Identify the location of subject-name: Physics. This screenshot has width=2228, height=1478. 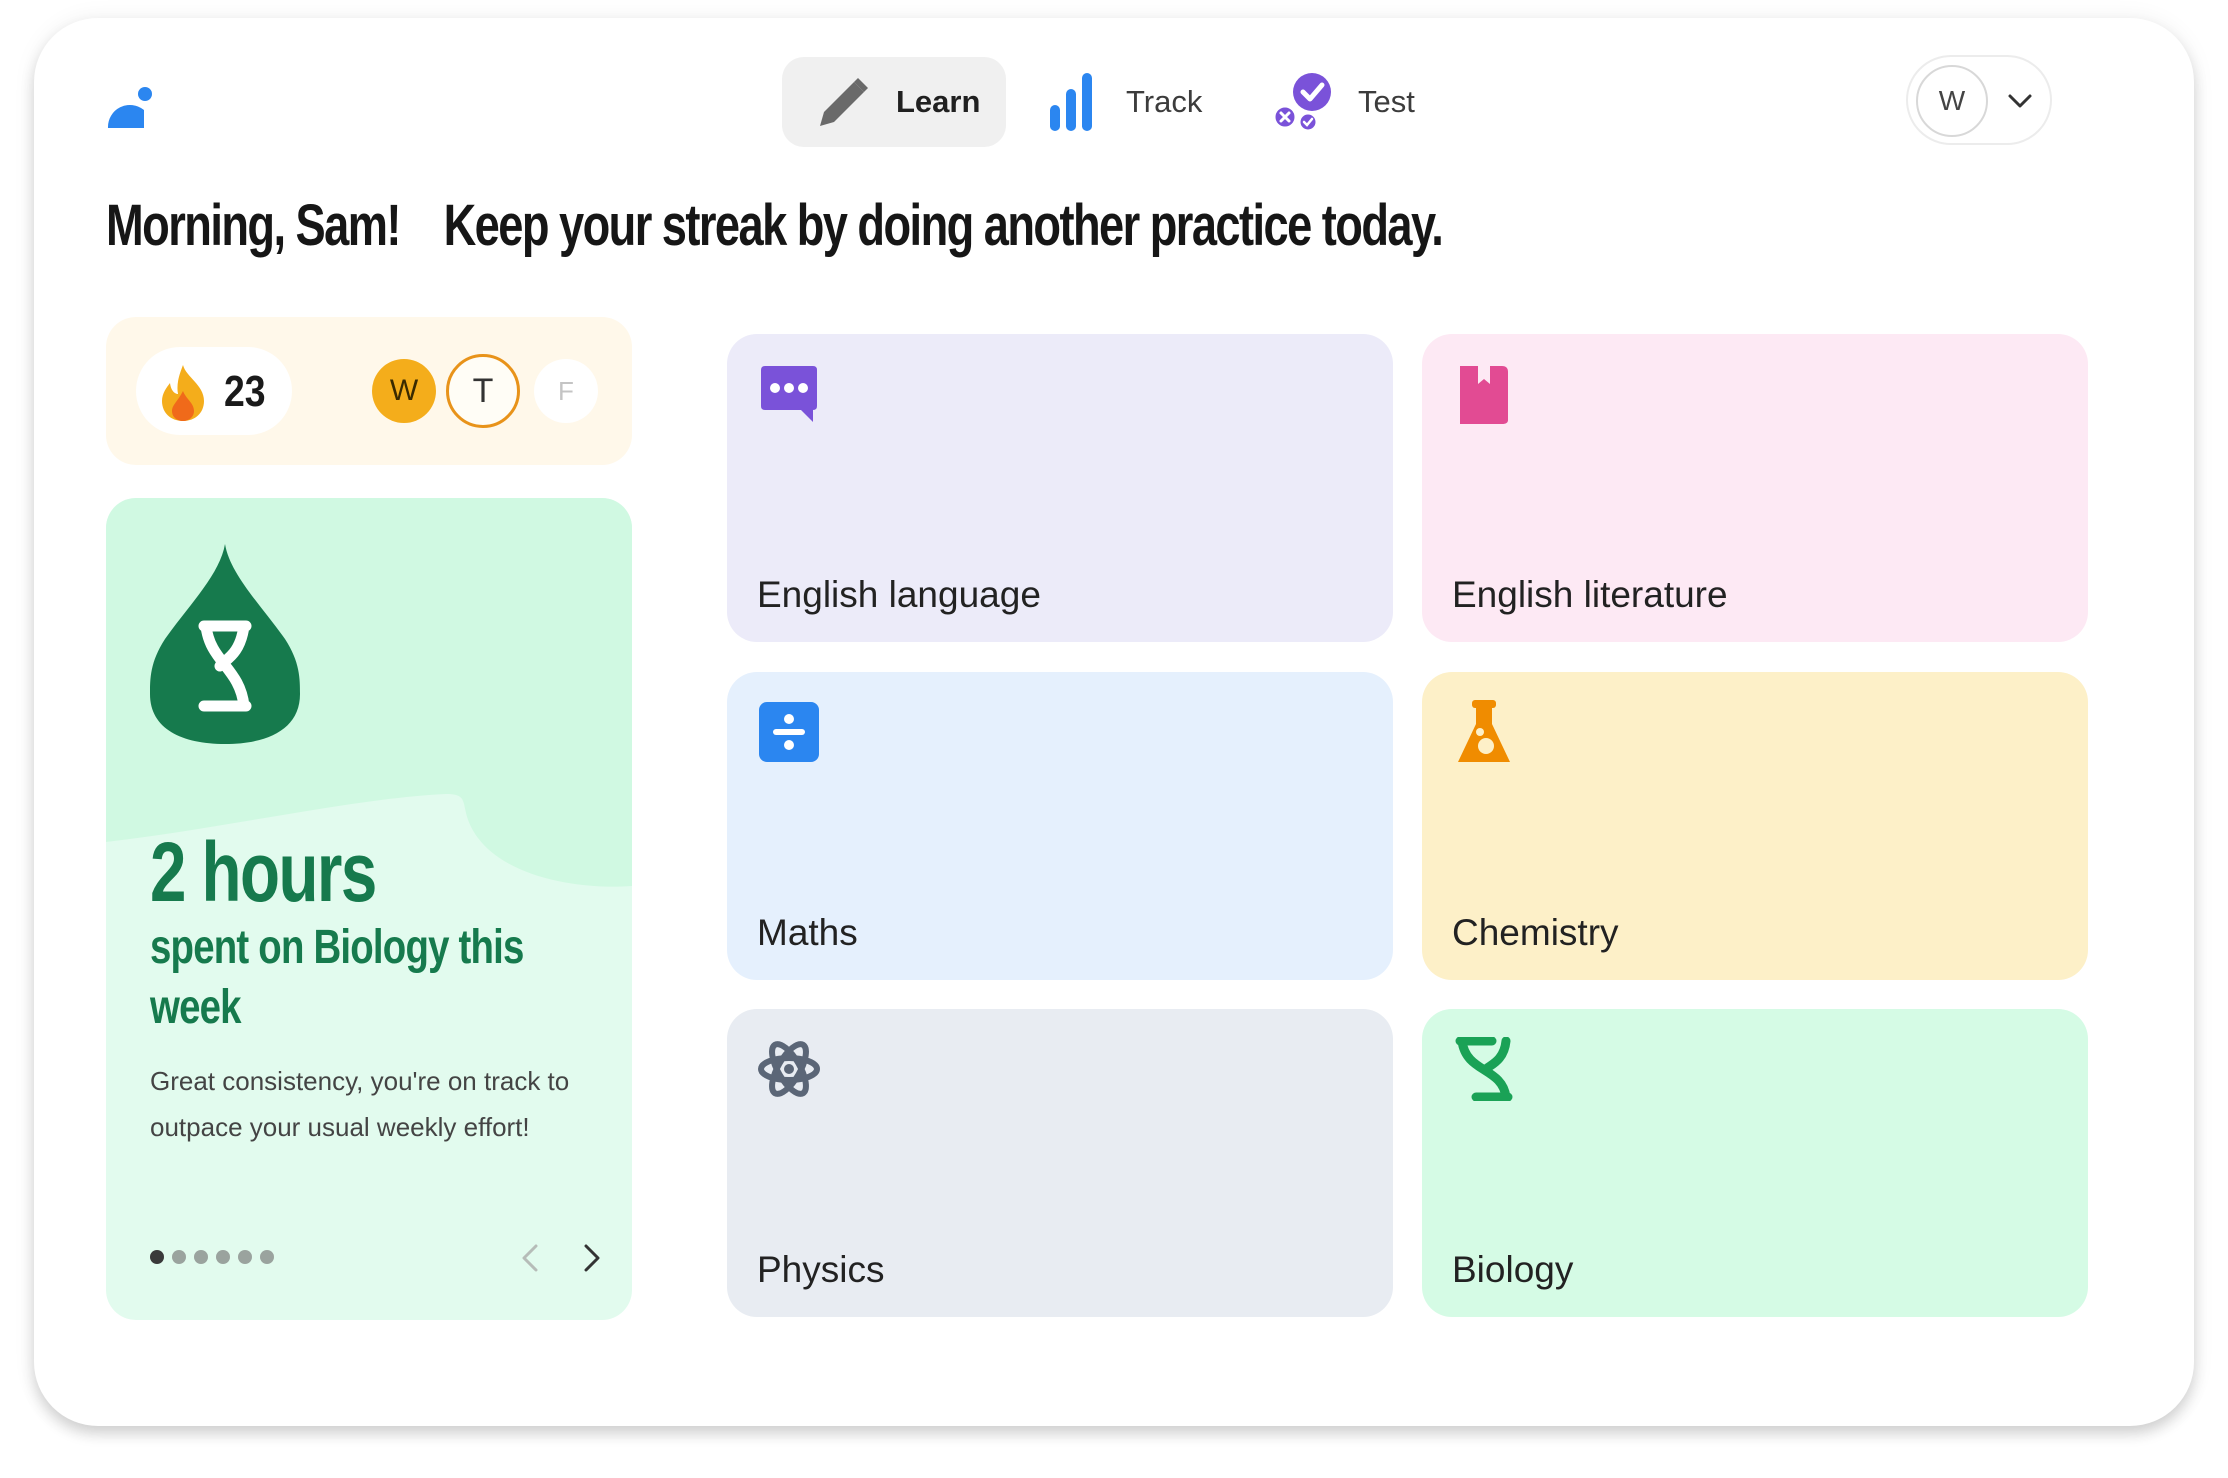
(821, 1269).